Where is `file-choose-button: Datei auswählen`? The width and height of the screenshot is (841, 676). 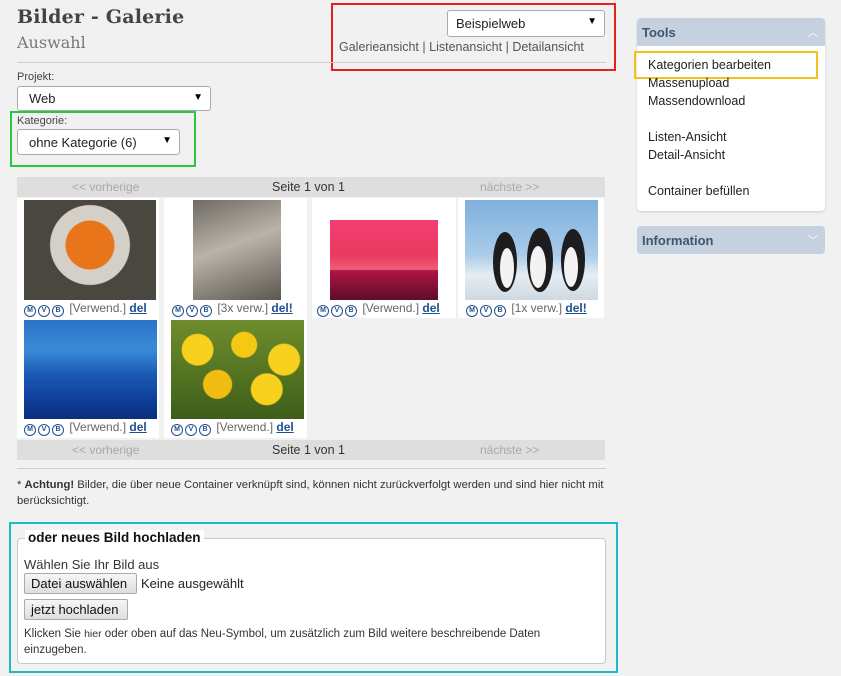
file-choose-button: Datei auswählen is located at coordinates (80, 583).